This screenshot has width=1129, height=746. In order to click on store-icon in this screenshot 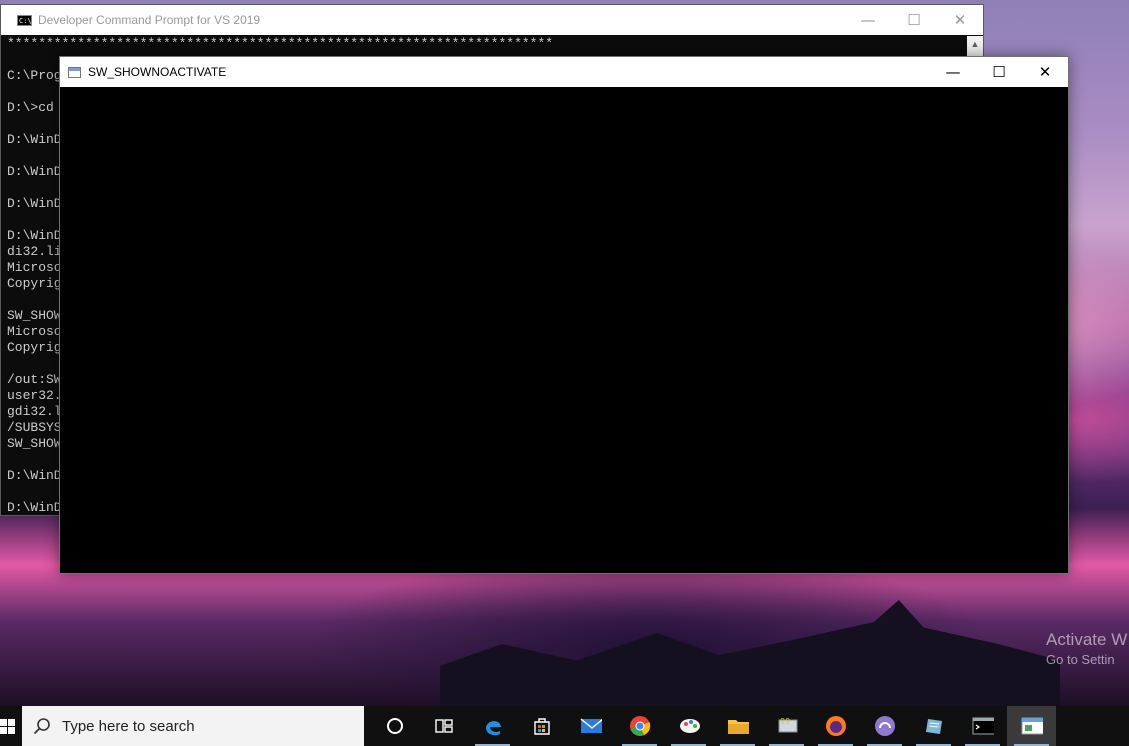, I will do `click(542, 726)`.